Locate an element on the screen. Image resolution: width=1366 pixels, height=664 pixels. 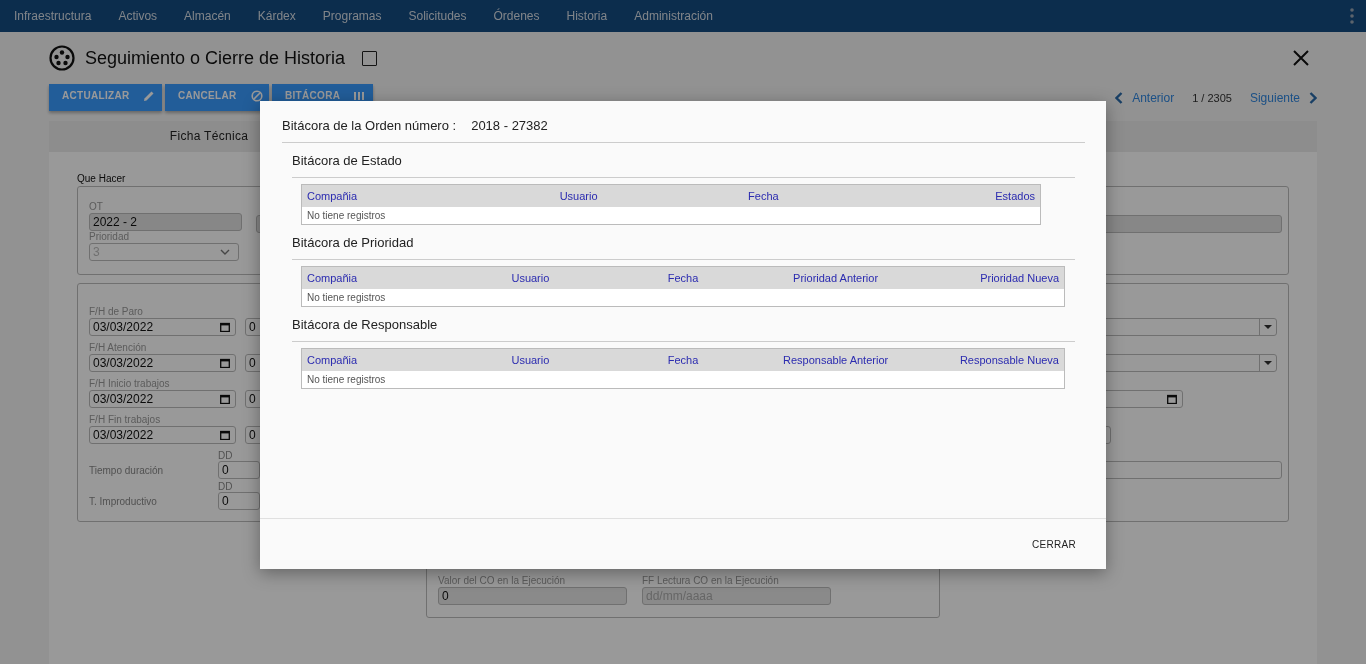
field-label: Tiempo duración is located at coordinates (127, 471).